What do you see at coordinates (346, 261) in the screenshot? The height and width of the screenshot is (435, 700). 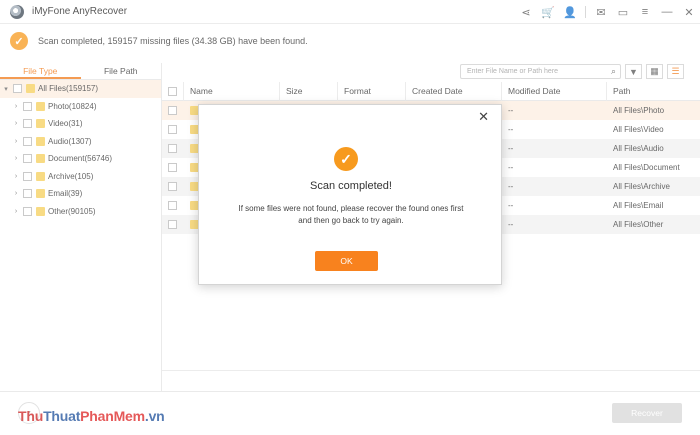 I see `ok-button: OK` at bounding box center [346, 261].